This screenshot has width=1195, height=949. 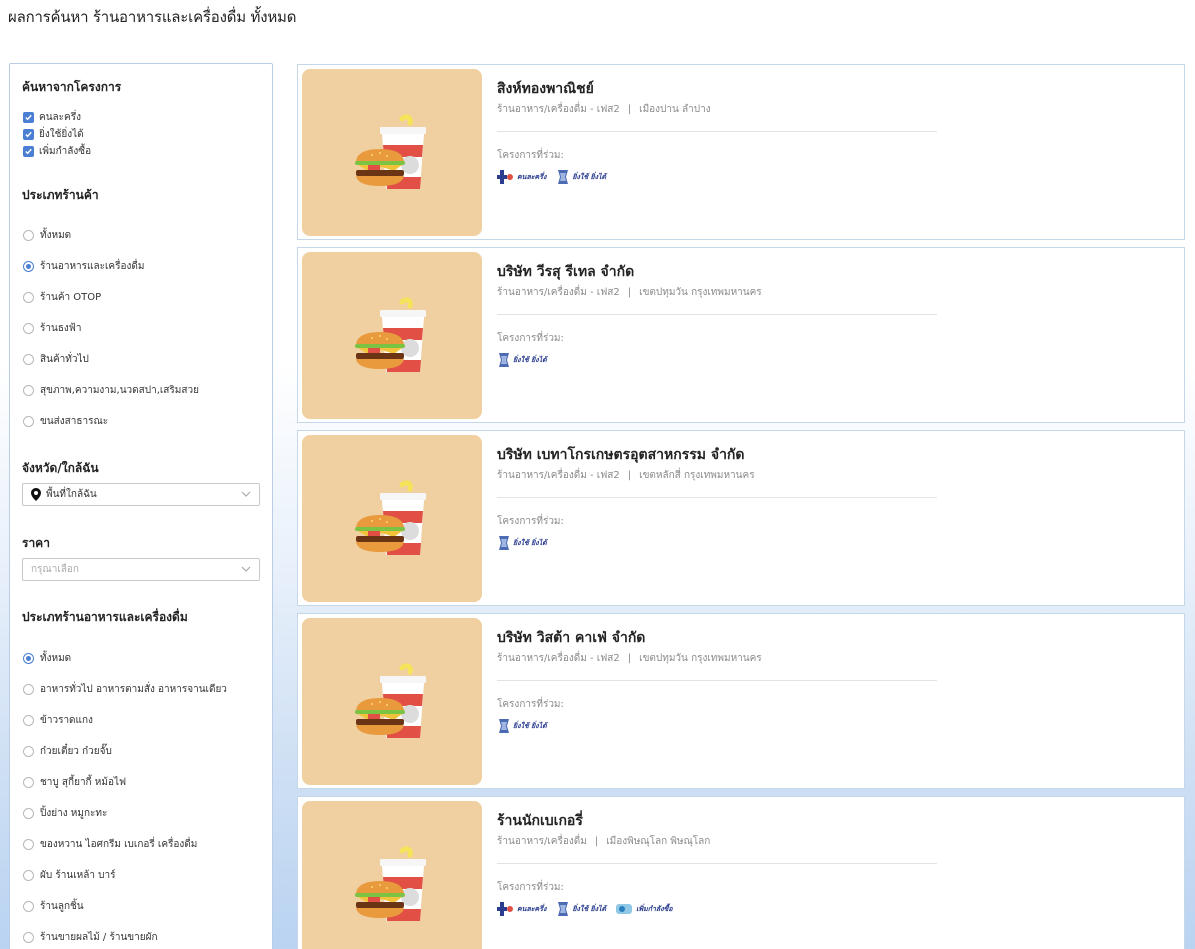 What do you see at coordinates (141, 569) in the screenshot?
I see `price-select: กรุณาเลือก` at bounding box center [141, 569].